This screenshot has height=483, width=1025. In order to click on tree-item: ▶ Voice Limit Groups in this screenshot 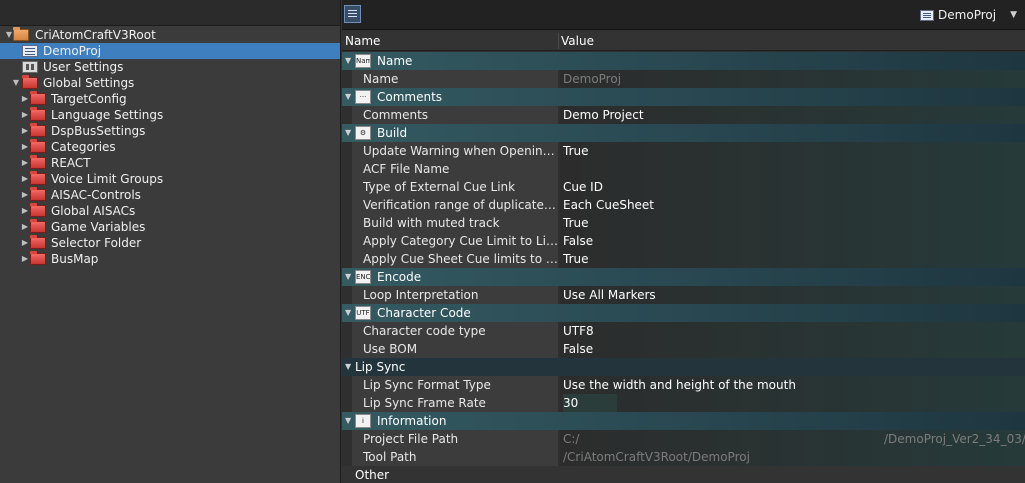, I will do `click(170, 179)`.